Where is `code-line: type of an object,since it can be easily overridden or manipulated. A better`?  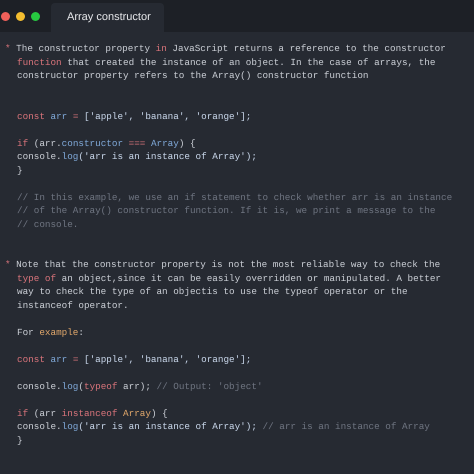
code-line: type of an object,since it can be easily overridden or manipulated. A better is located at coordinates (229, 278).